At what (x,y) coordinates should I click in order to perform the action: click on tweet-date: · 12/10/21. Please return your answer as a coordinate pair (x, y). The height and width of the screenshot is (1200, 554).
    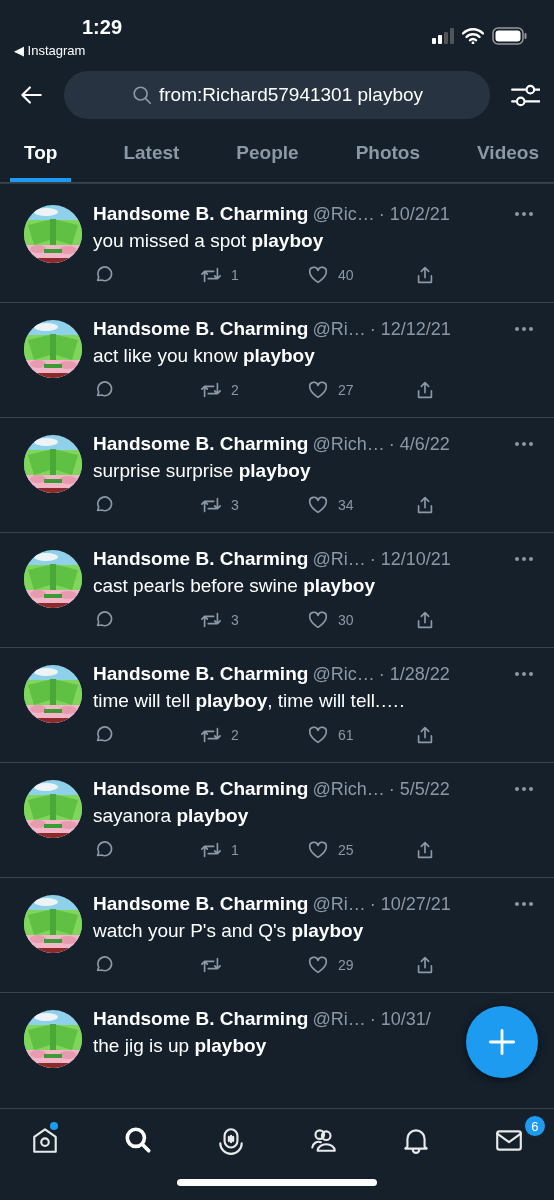
    Looking at the image, I should click on (410, 559).